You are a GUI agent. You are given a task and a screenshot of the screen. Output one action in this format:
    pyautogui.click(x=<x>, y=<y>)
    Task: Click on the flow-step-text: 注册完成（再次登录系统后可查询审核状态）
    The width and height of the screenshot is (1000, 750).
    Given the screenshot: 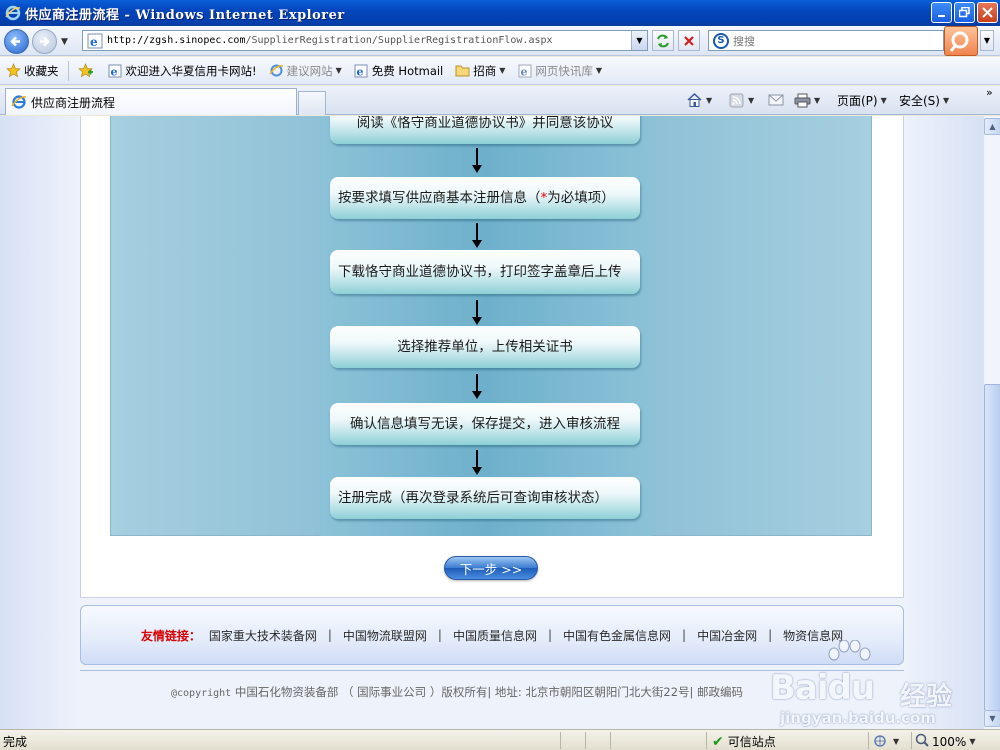 What is the action you would take?
    pyautogui.click(x=473, y=497)
    